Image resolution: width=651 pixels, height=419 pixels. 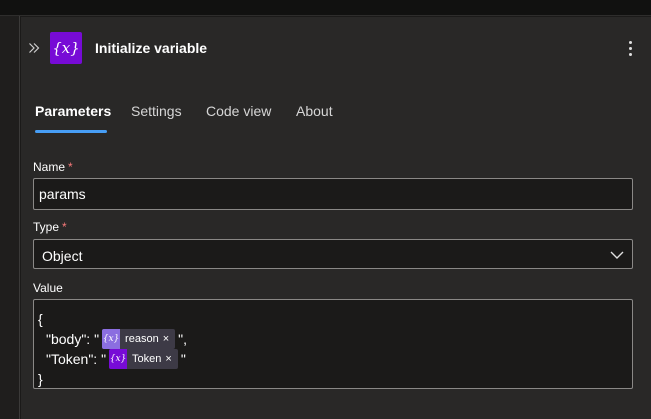 I want to click on name-field, so click(x=333, y=194).